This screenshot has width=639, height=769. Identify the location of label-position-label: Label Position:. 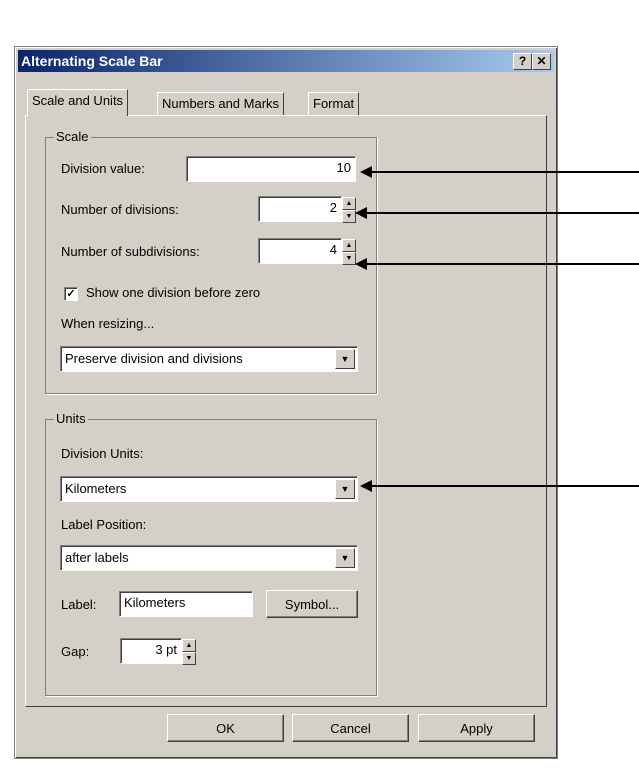
(104, 524).